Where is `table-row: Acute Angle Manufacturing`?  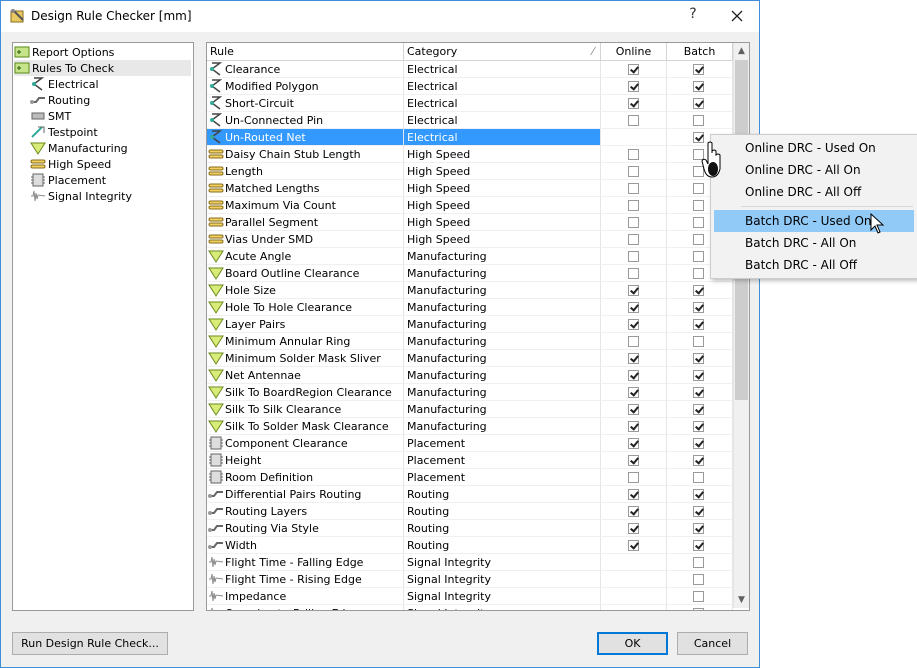
table-row: Acute Angle Manufacturing is located at coordinates (470, 256).